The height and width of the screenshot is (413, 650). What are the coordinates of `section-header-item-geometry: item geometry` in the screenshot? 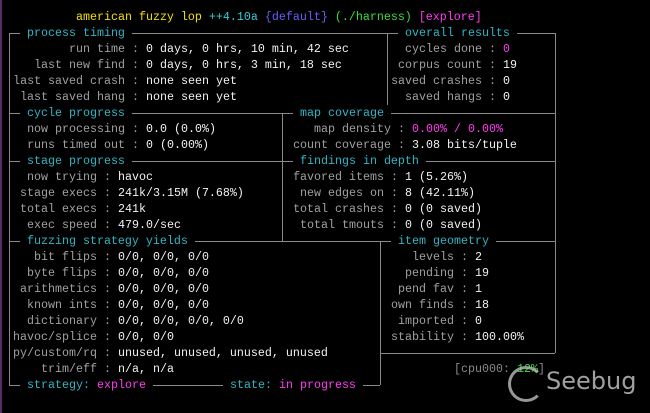 It's located at (443, 241).